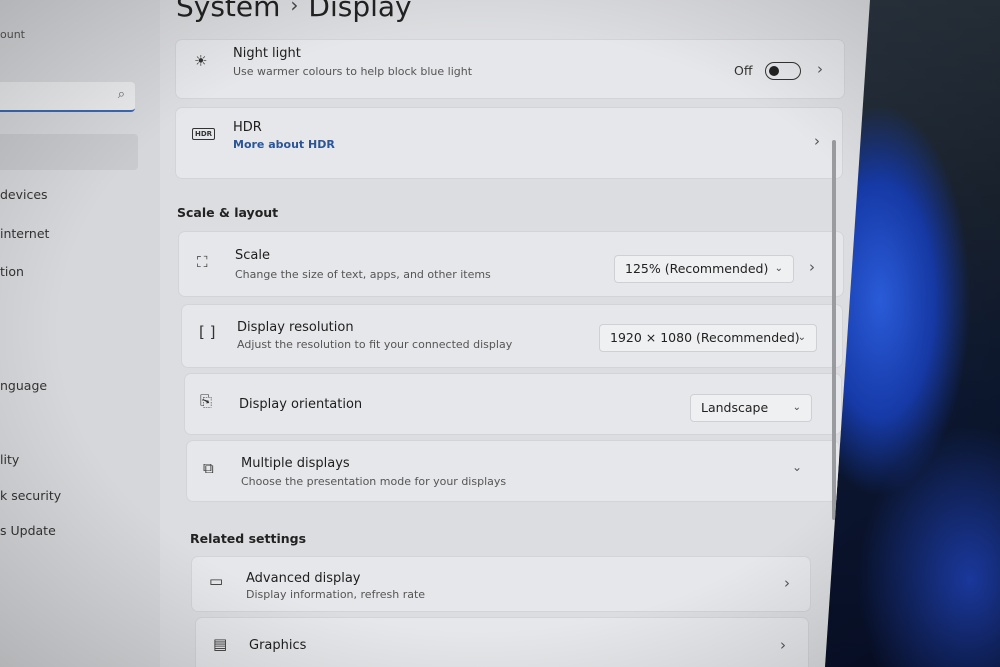 The height and width of the screenshot is (667, 1000). I want to click on search-icon: ⌕, so click(121, 94).